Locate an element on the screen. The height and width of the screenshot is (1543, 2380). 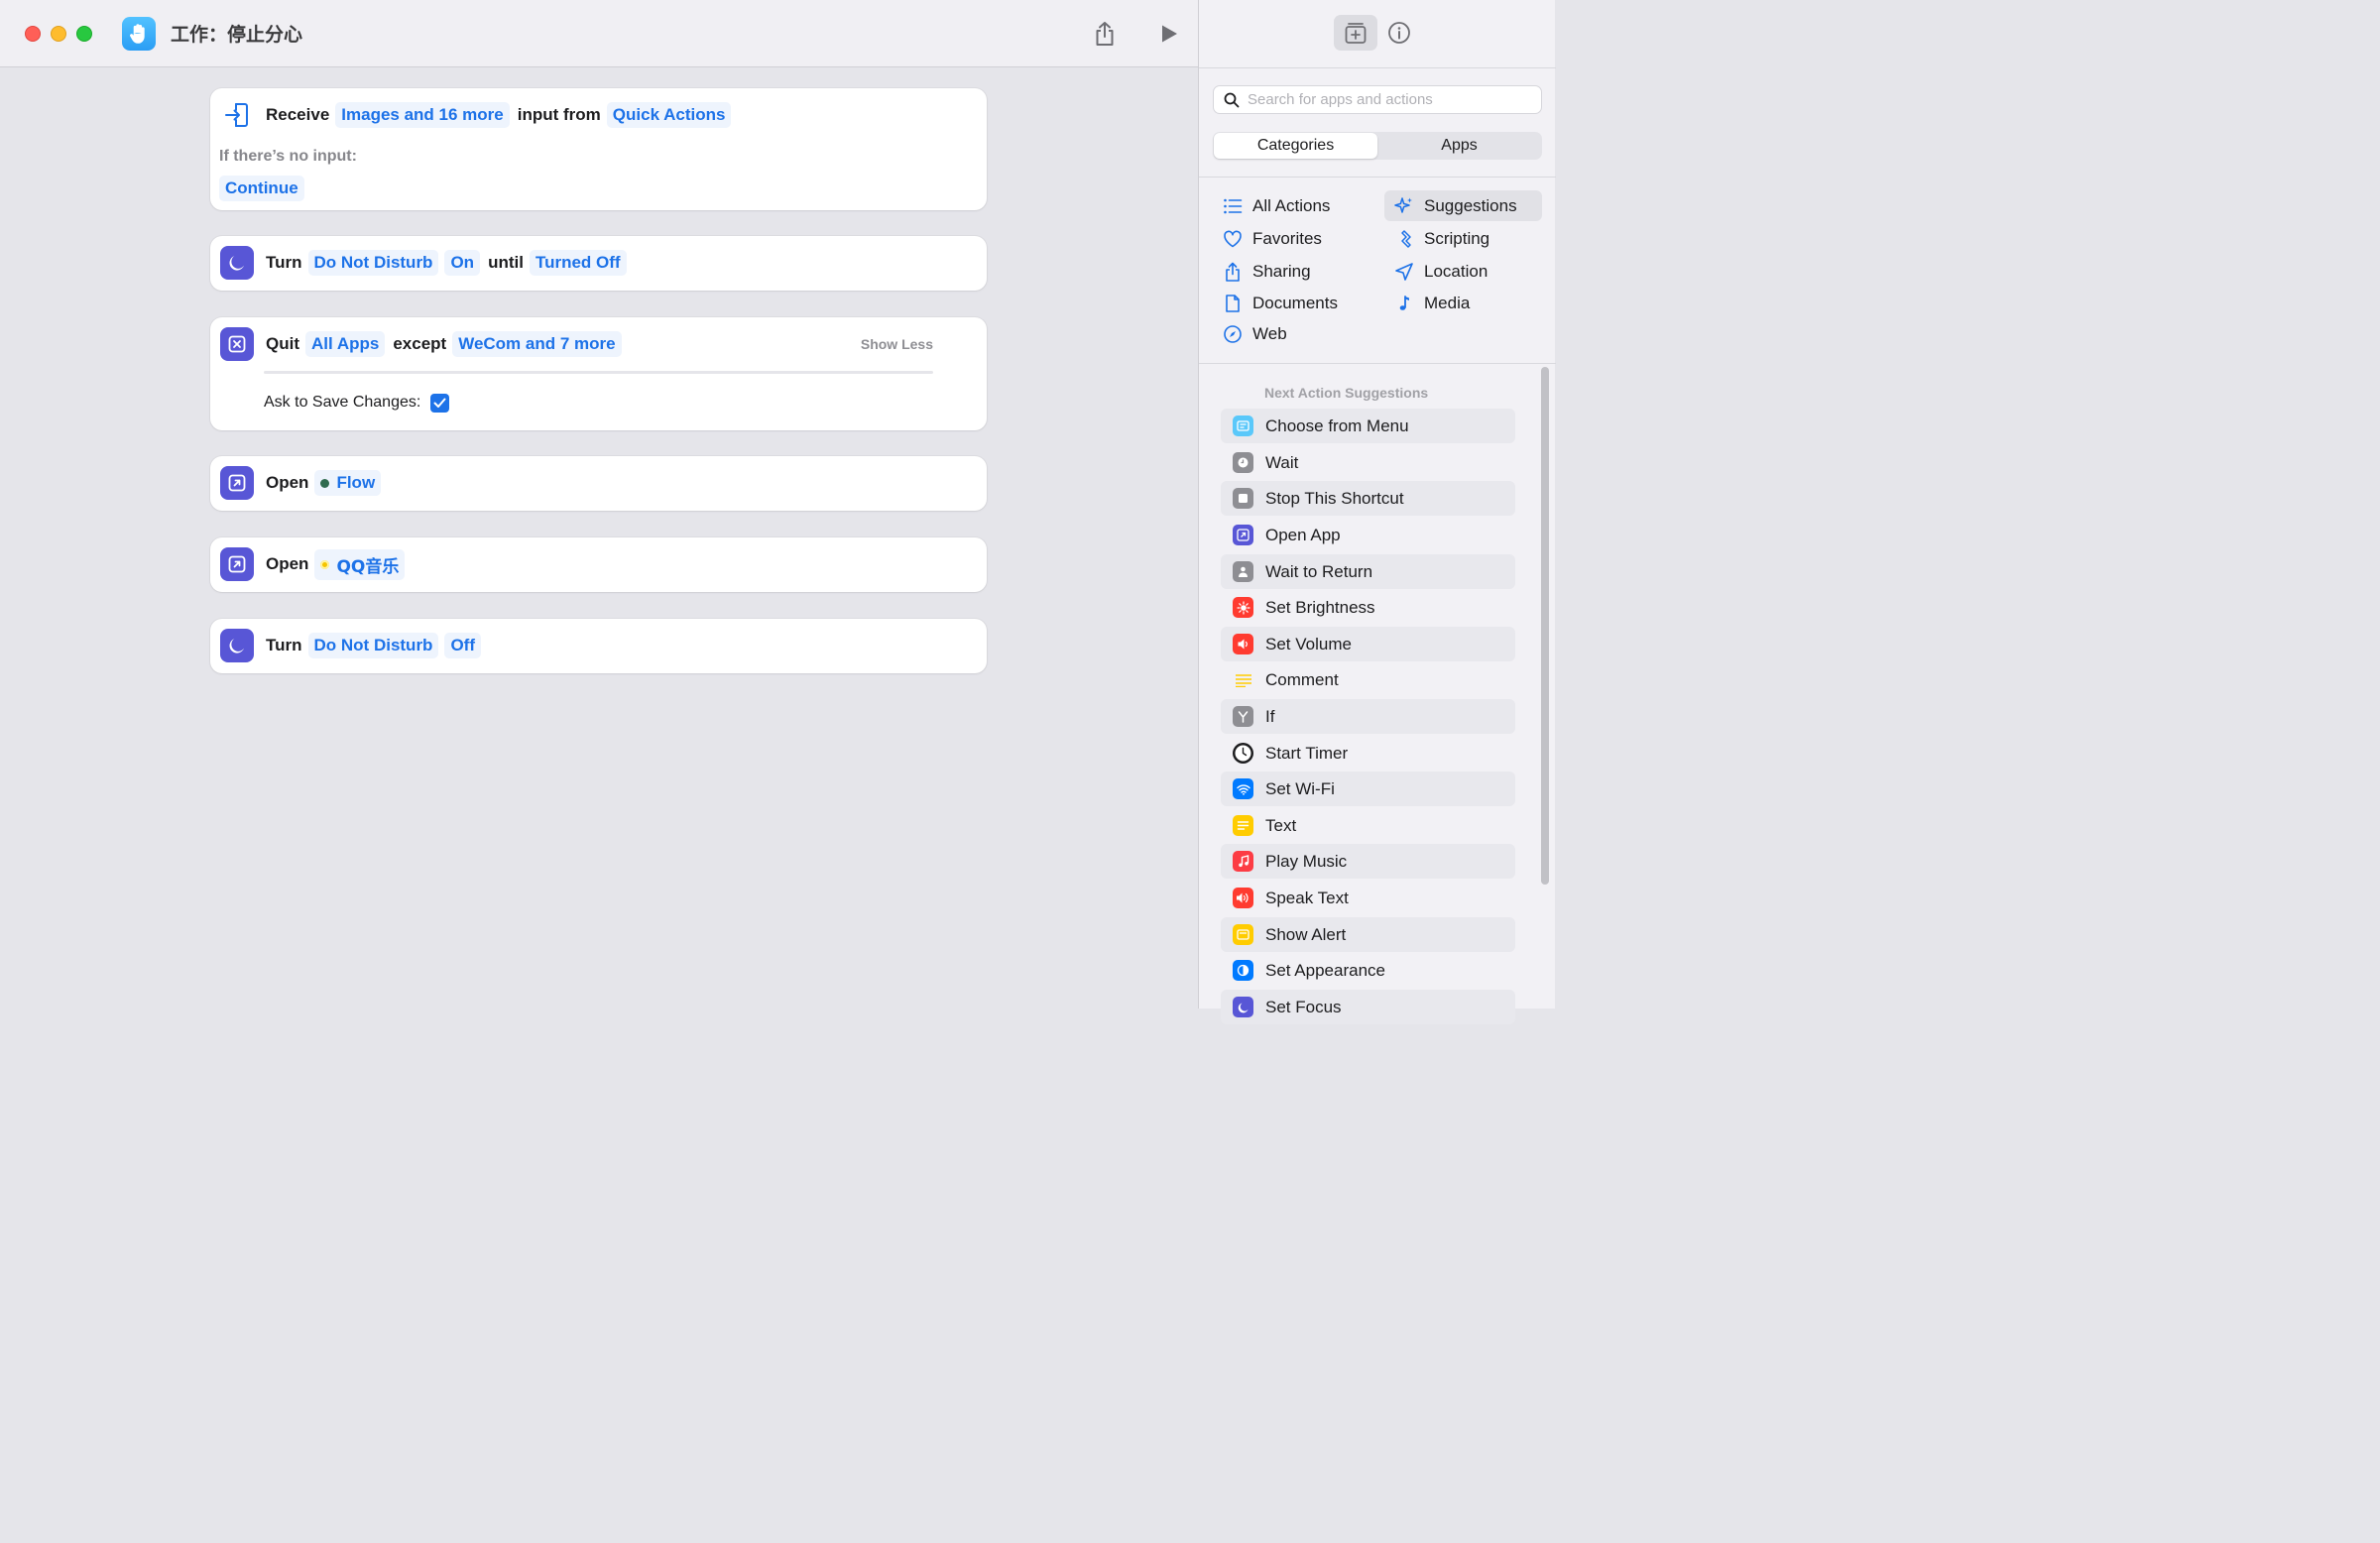
tab-apps: Apps is located at coordinates (1459, 146).